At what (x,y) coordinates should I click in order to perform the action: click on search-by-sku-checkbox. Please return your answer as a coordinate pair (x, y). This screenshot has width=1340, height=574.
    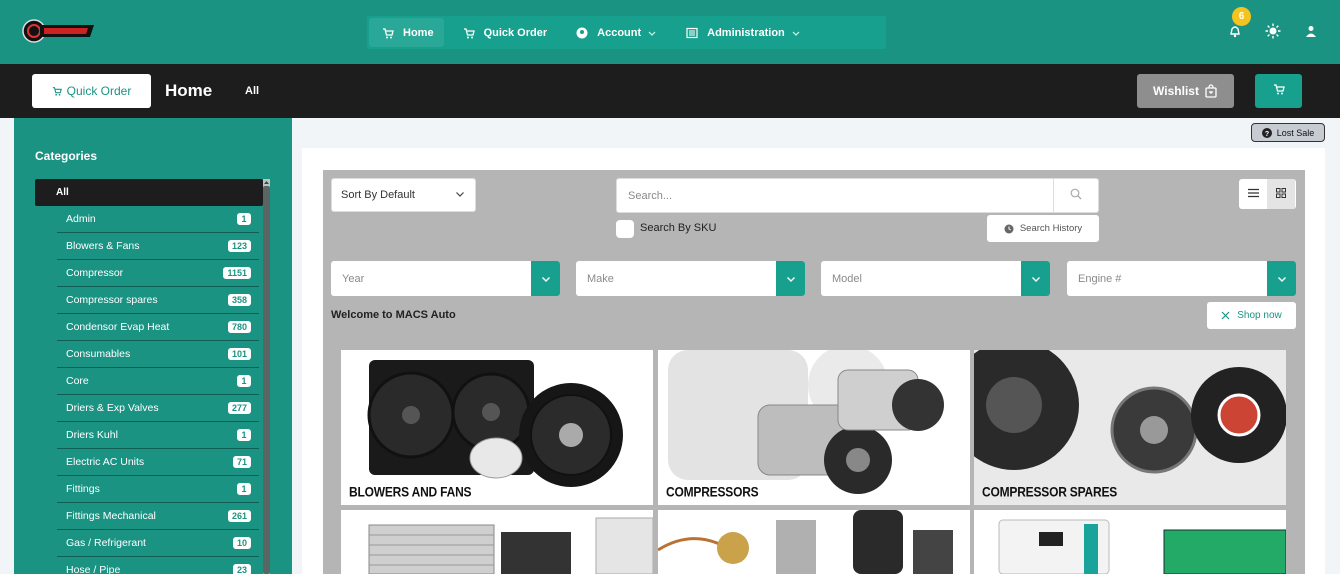
    Looking at the image, I should click on (625, 229).